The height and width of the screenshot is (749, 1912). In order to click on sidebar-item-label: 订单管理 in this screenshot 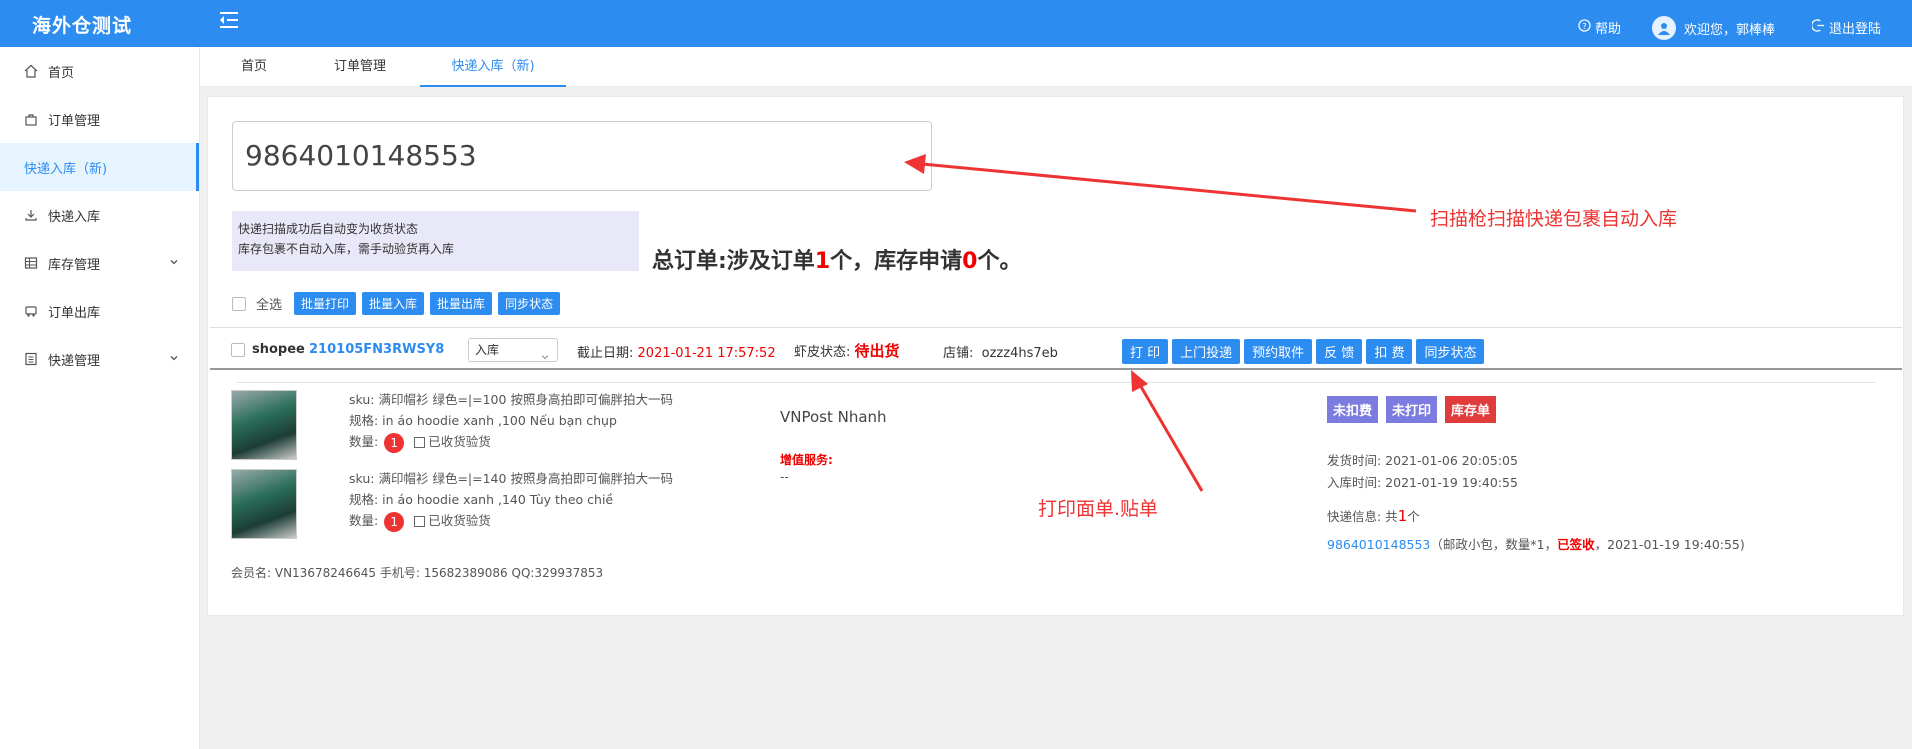, I will do `click(74, 121)`.